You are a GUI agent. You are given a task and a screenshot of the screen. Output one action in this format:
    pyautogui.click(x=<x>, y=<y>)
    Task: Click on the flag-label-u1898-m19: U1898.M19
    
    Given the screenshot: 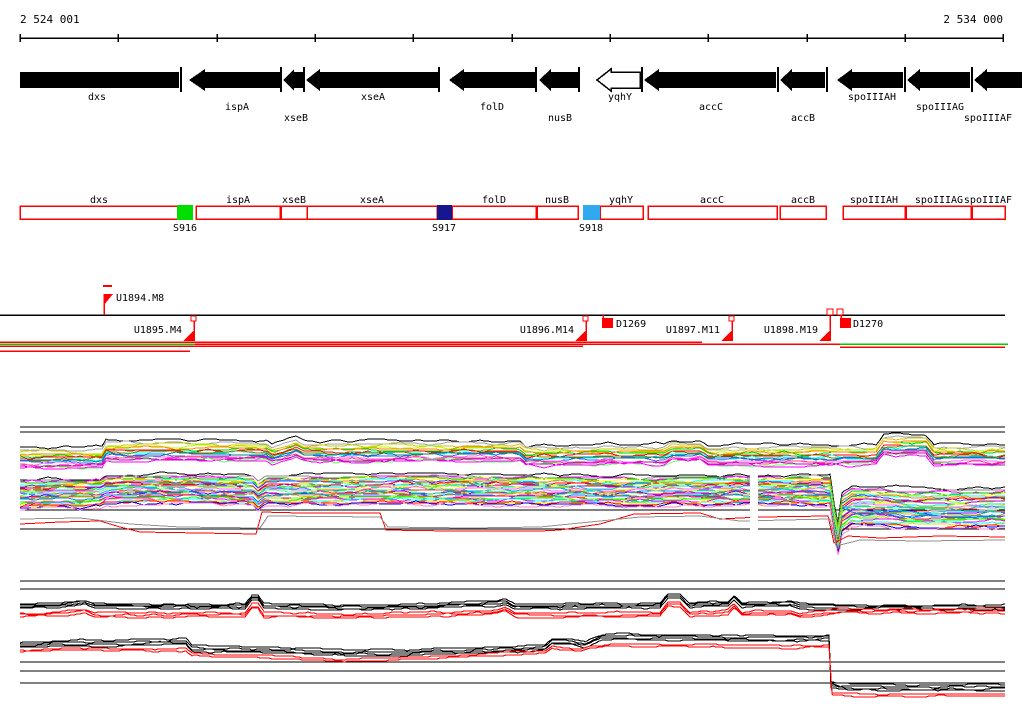 What is the action you would take?
    pyautogui.click(x=791, y=330)
    